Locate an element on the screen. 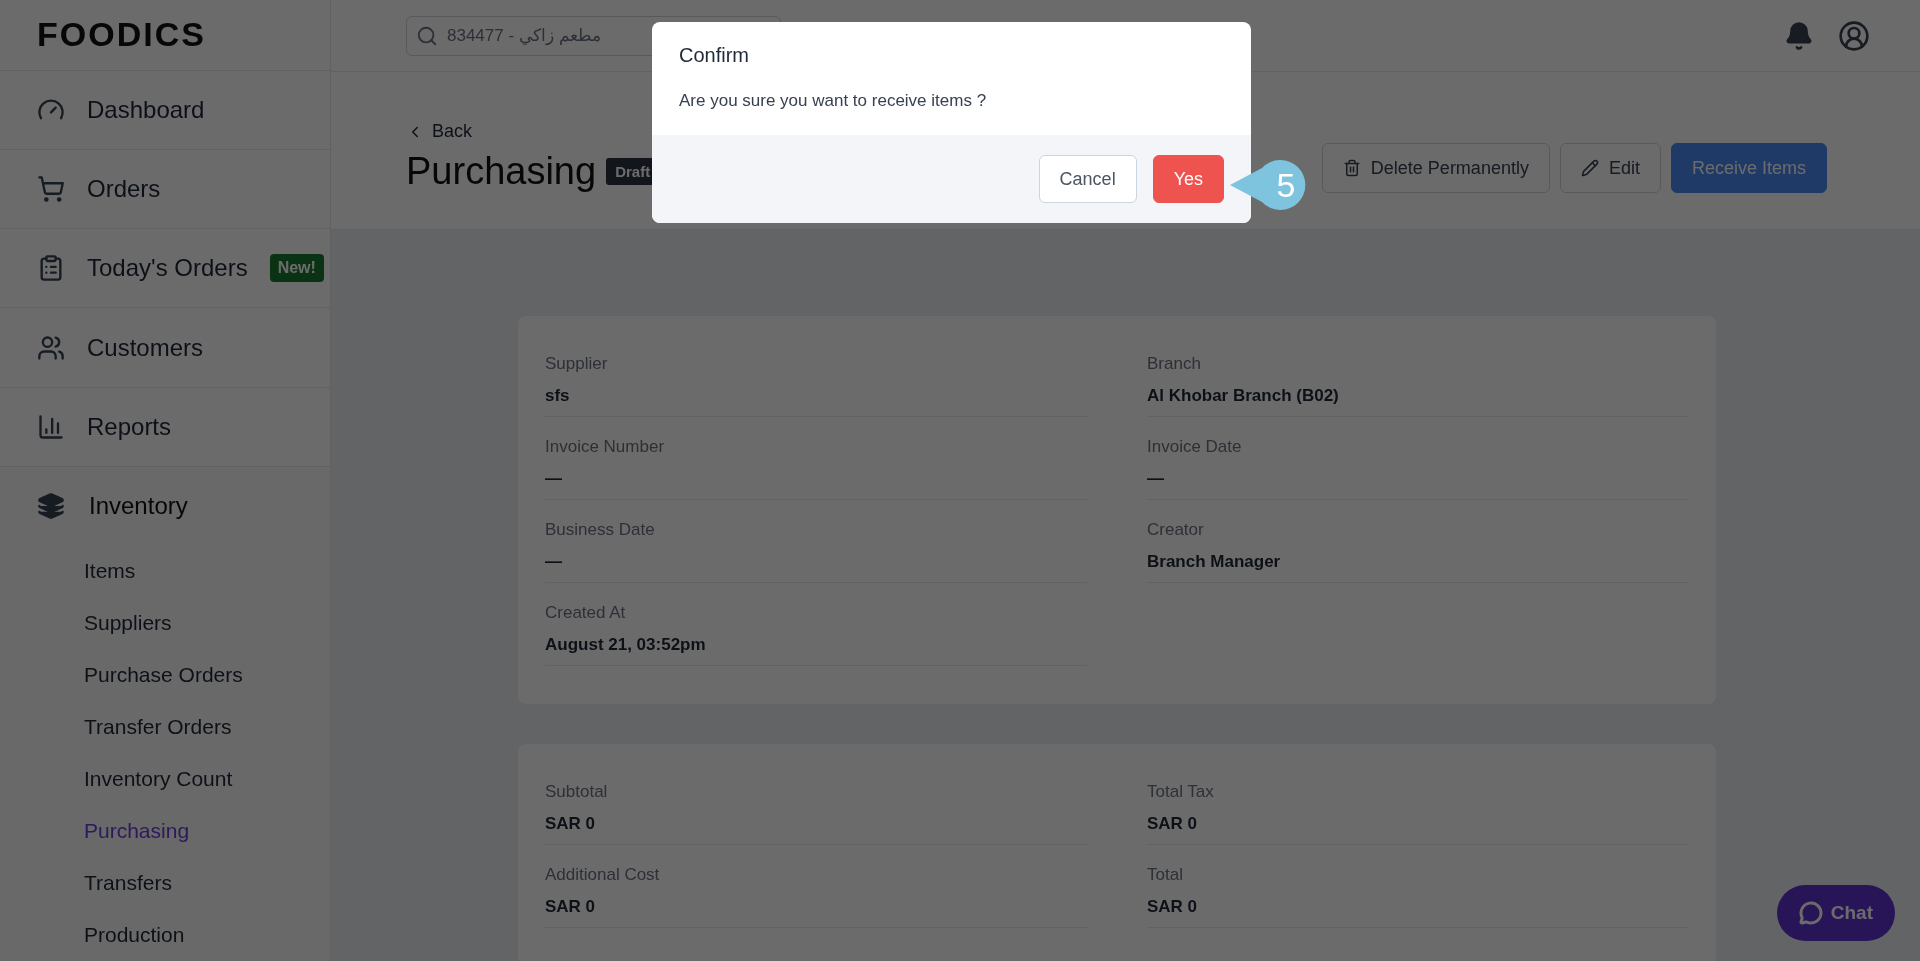  field-label: Creator is located at coordinates (1176, 530).